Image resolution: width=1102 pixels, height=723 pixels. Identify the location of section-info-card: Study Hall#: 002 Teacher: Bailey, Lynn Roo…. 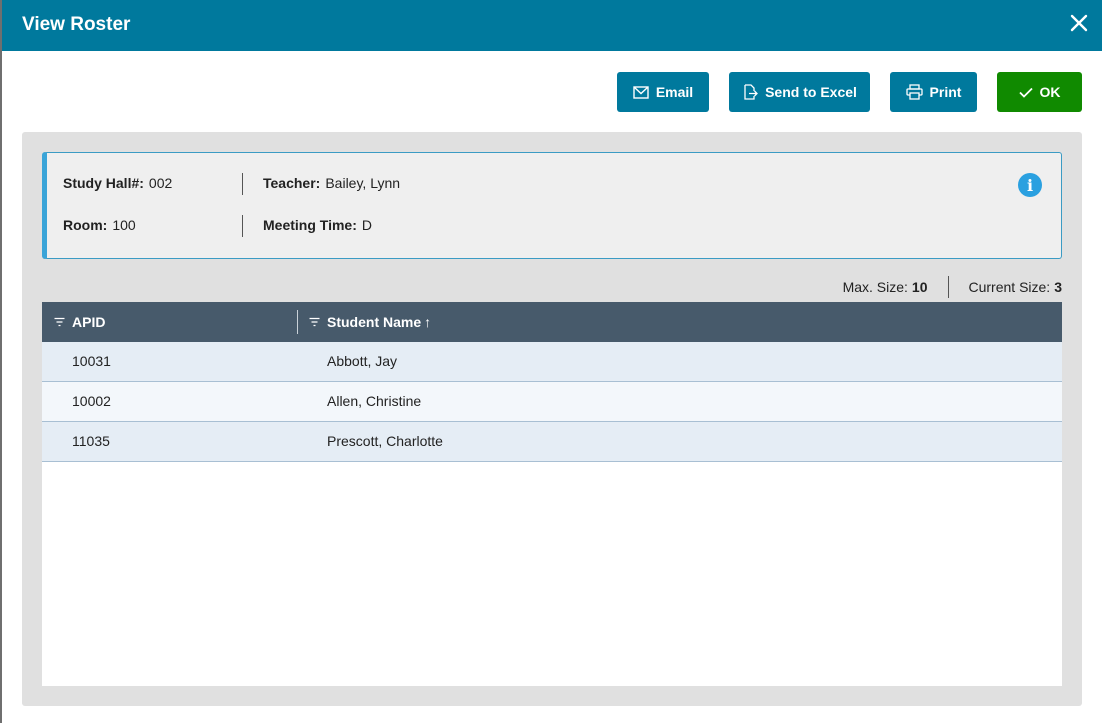
(552, 205).